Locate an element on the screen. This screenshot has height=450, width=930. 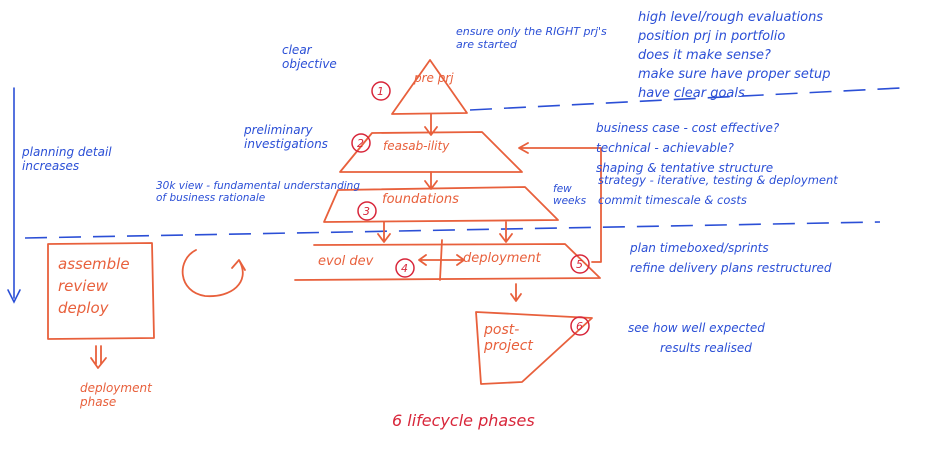
ensure-right-note: ensure only the RIGHT prj's are started is located at coordinates (531, 38).